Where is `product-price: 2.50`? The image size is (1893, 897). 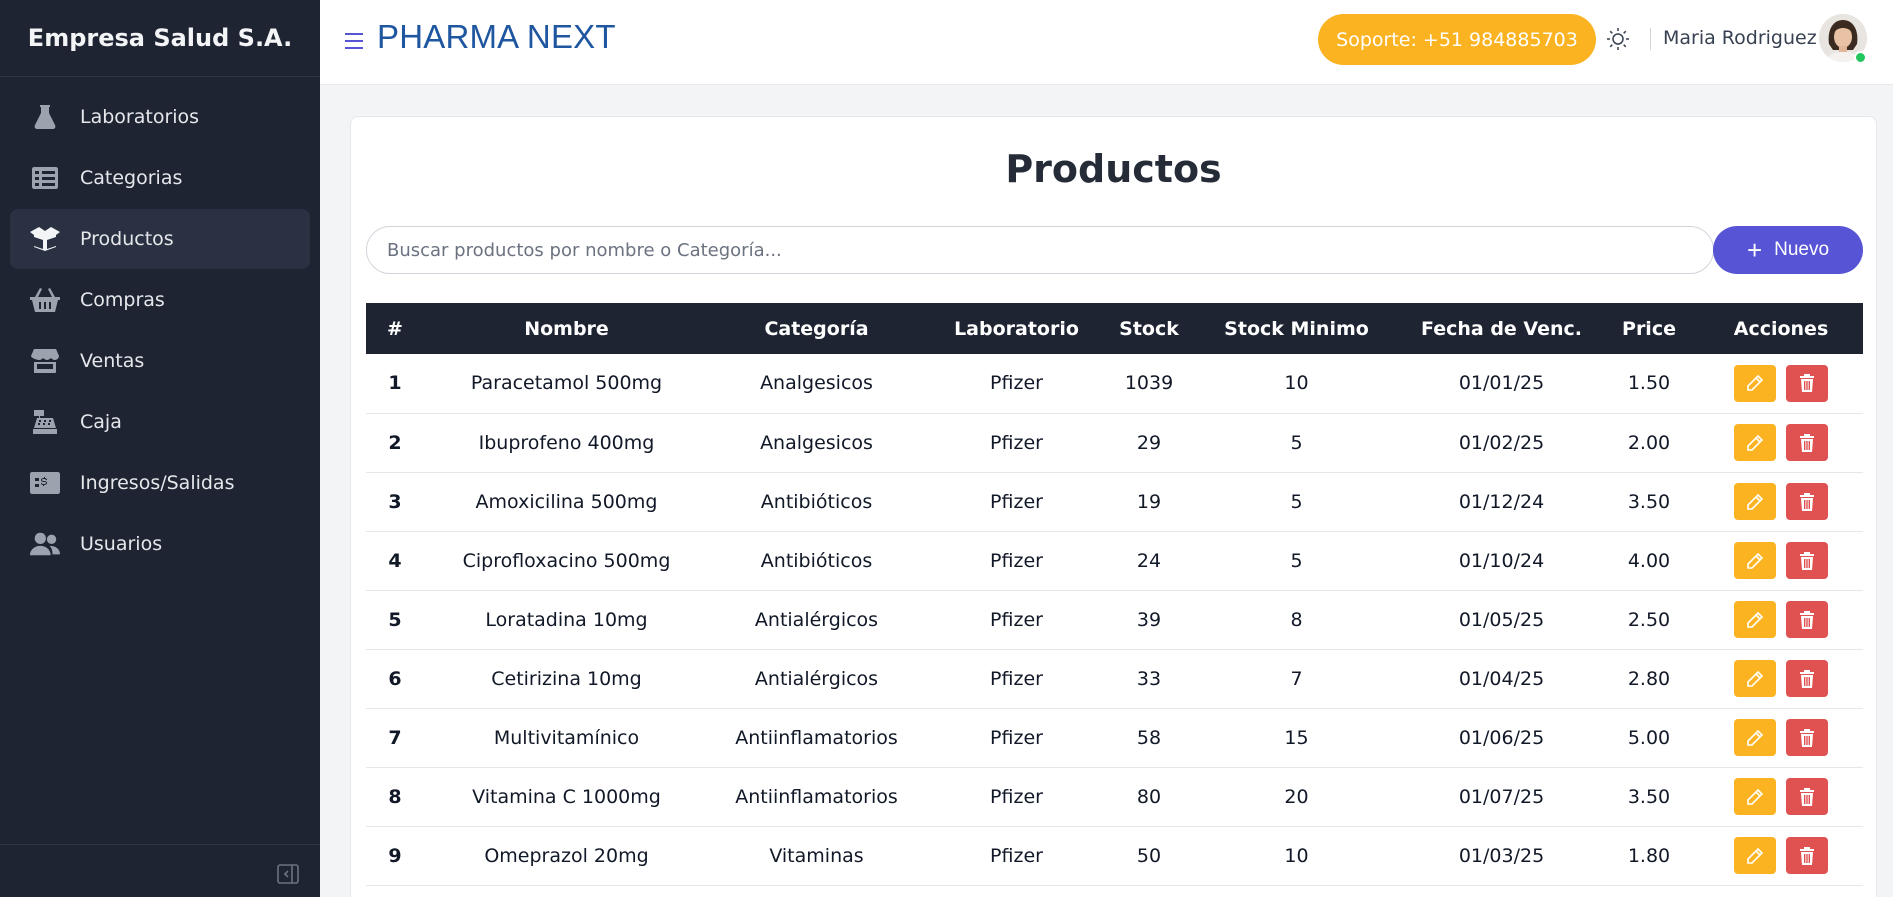
product-price: 2.50 is located at coordinates (1649, 619).